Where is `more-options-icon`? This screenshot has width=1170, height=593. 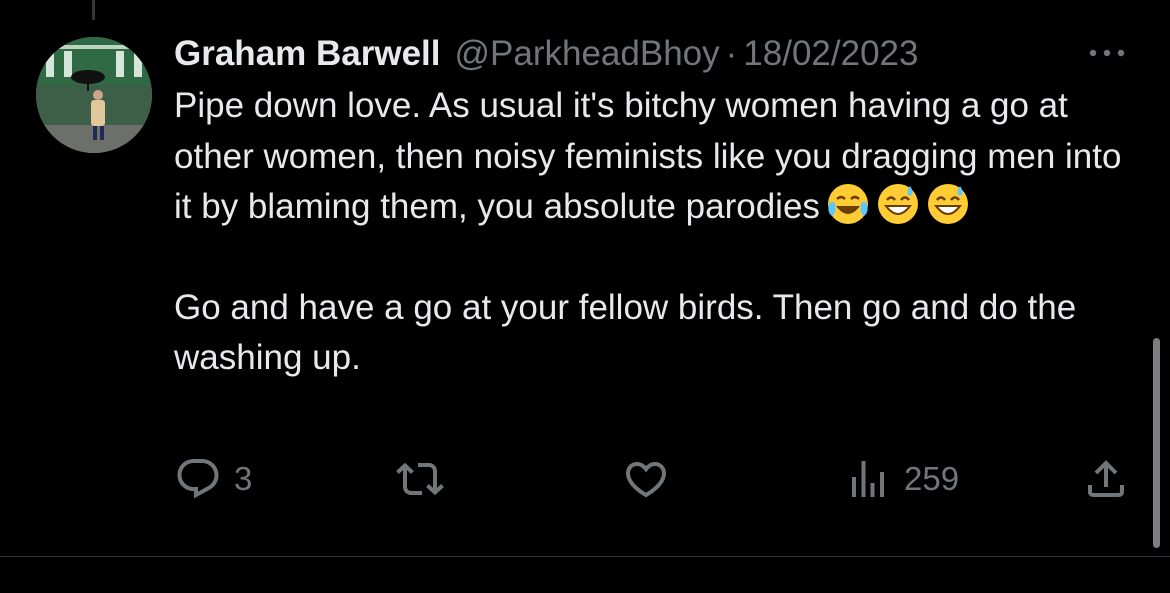 more-options-icon is located at coordinates (1107, 53).